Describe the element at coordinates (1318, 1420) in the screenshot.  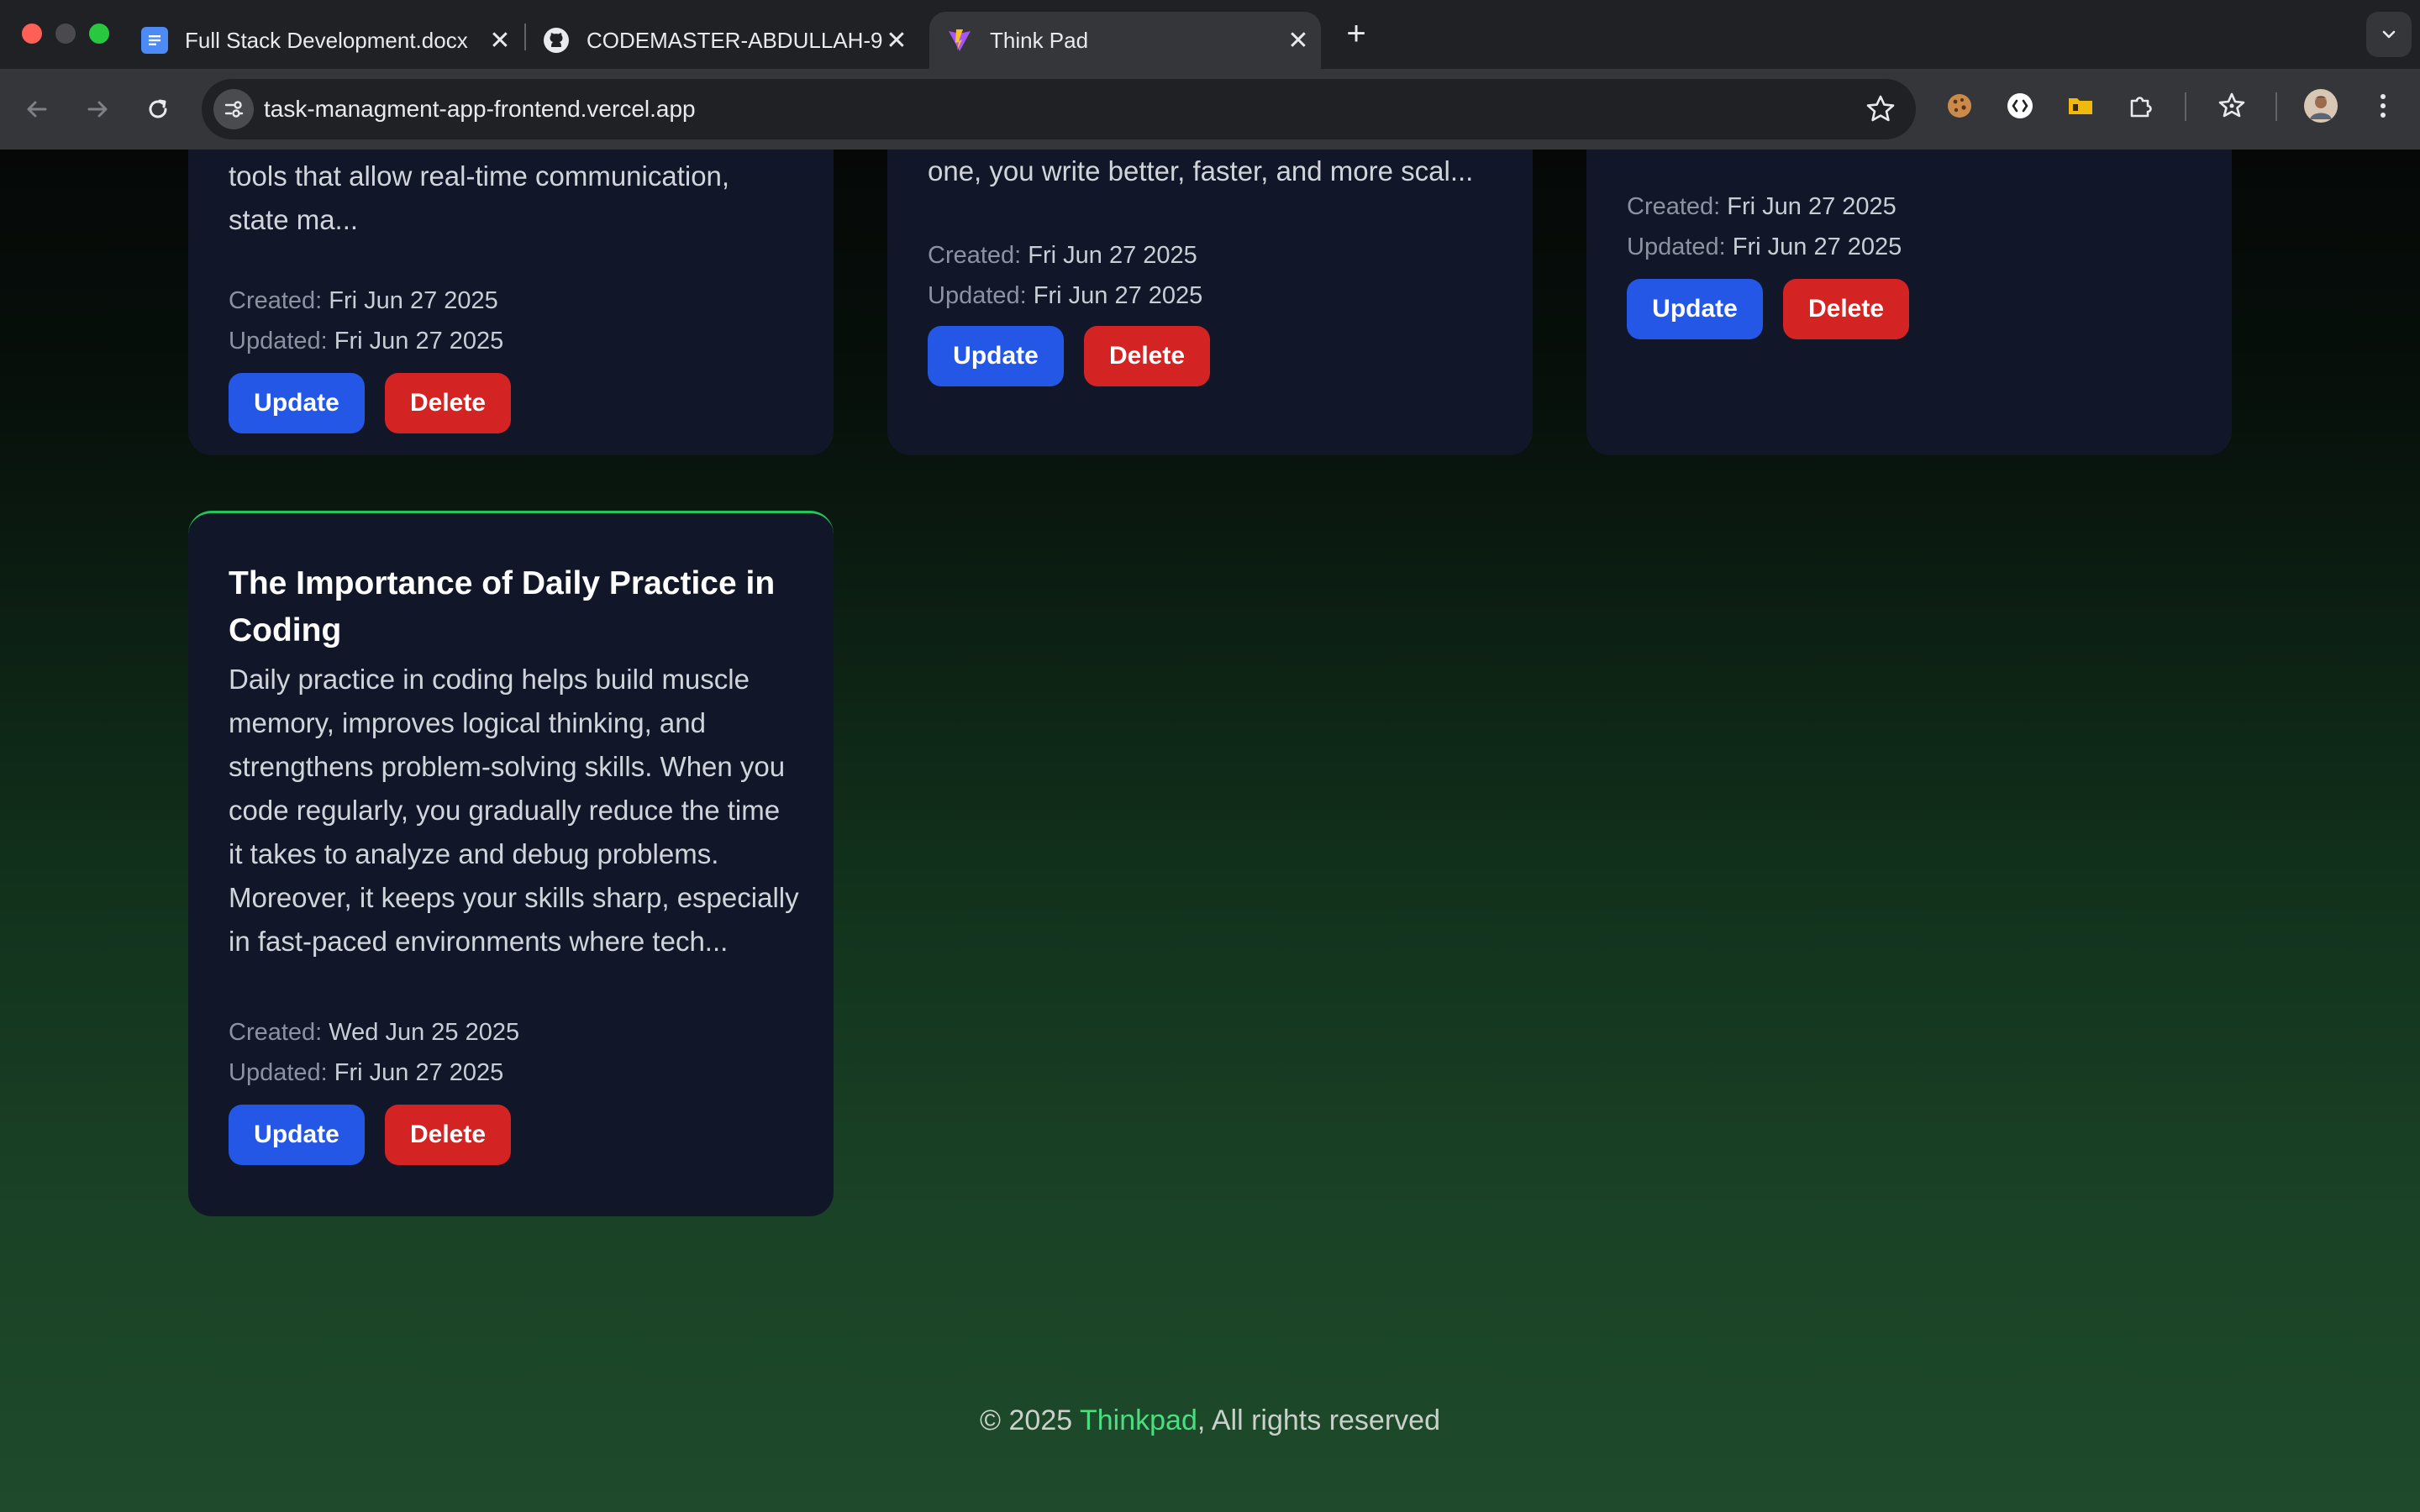
I see `footer-rights-text: , All rights reserved` at that location.